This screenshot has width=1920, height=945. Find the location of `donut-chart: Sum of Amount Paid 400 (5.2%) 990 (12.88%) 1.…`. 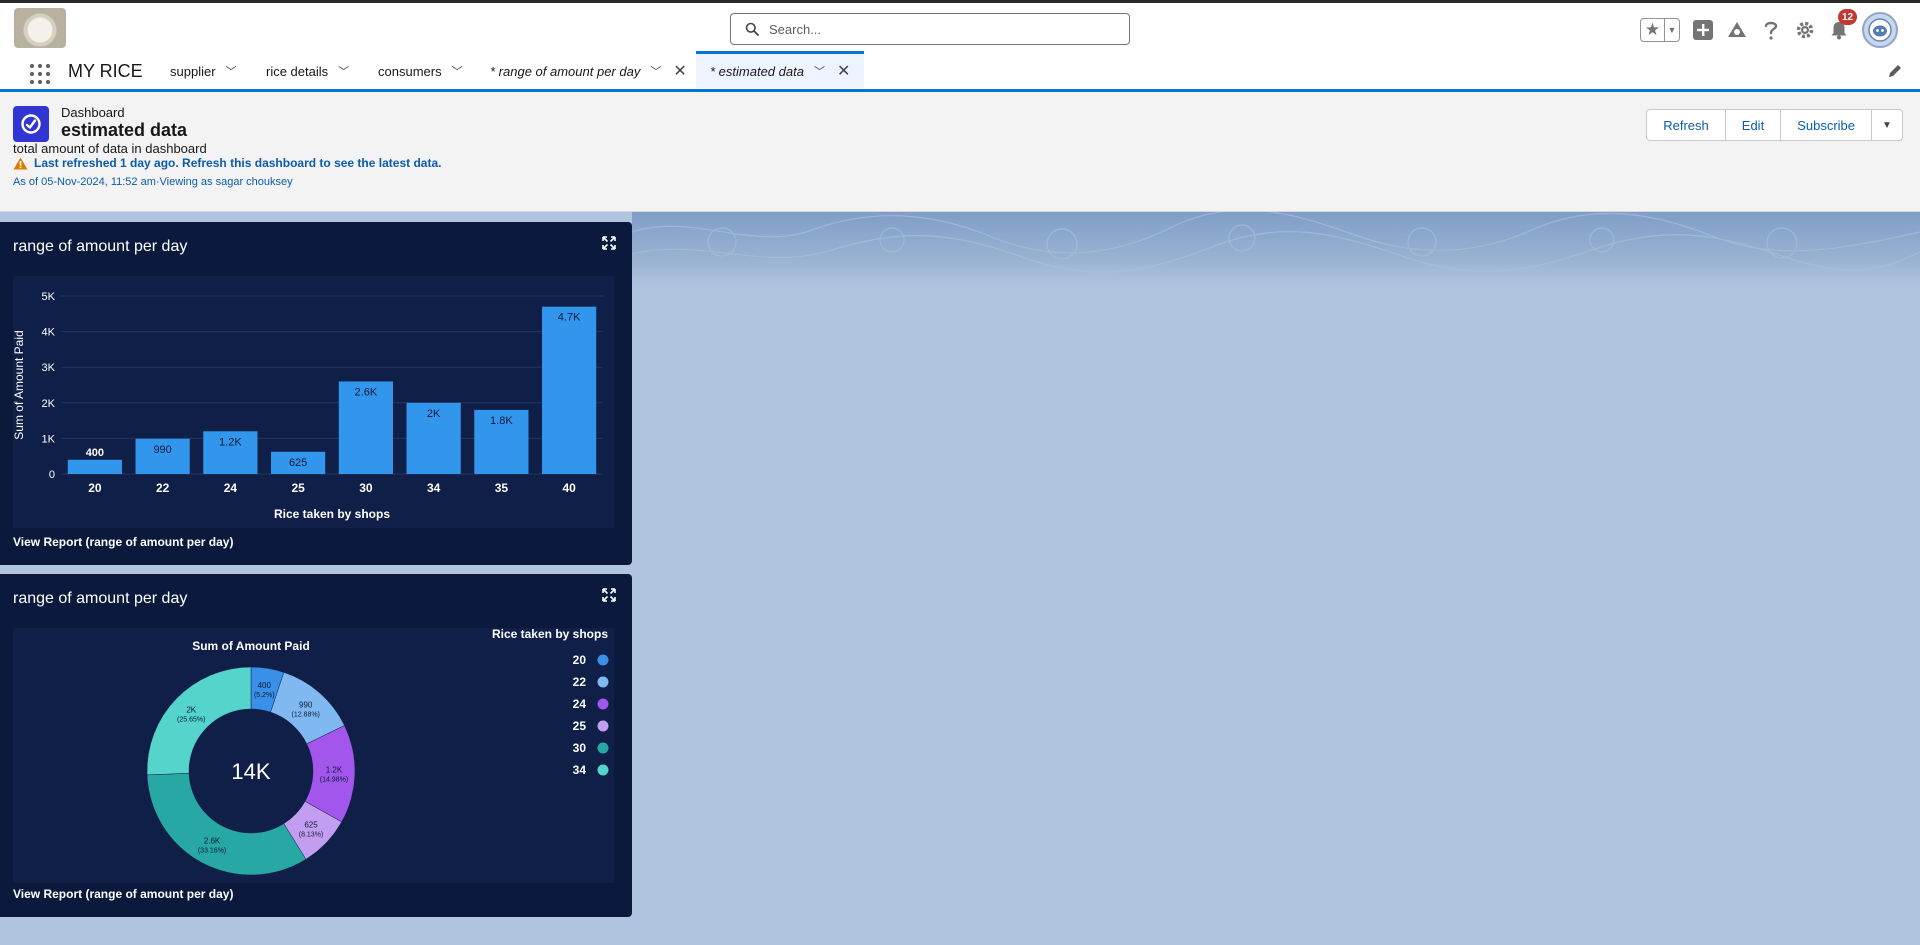

donut-chart: Sum of Amount Paid 400 (5.2%) 990 (12.88%) 1.… is located at coordinates (377, 751).